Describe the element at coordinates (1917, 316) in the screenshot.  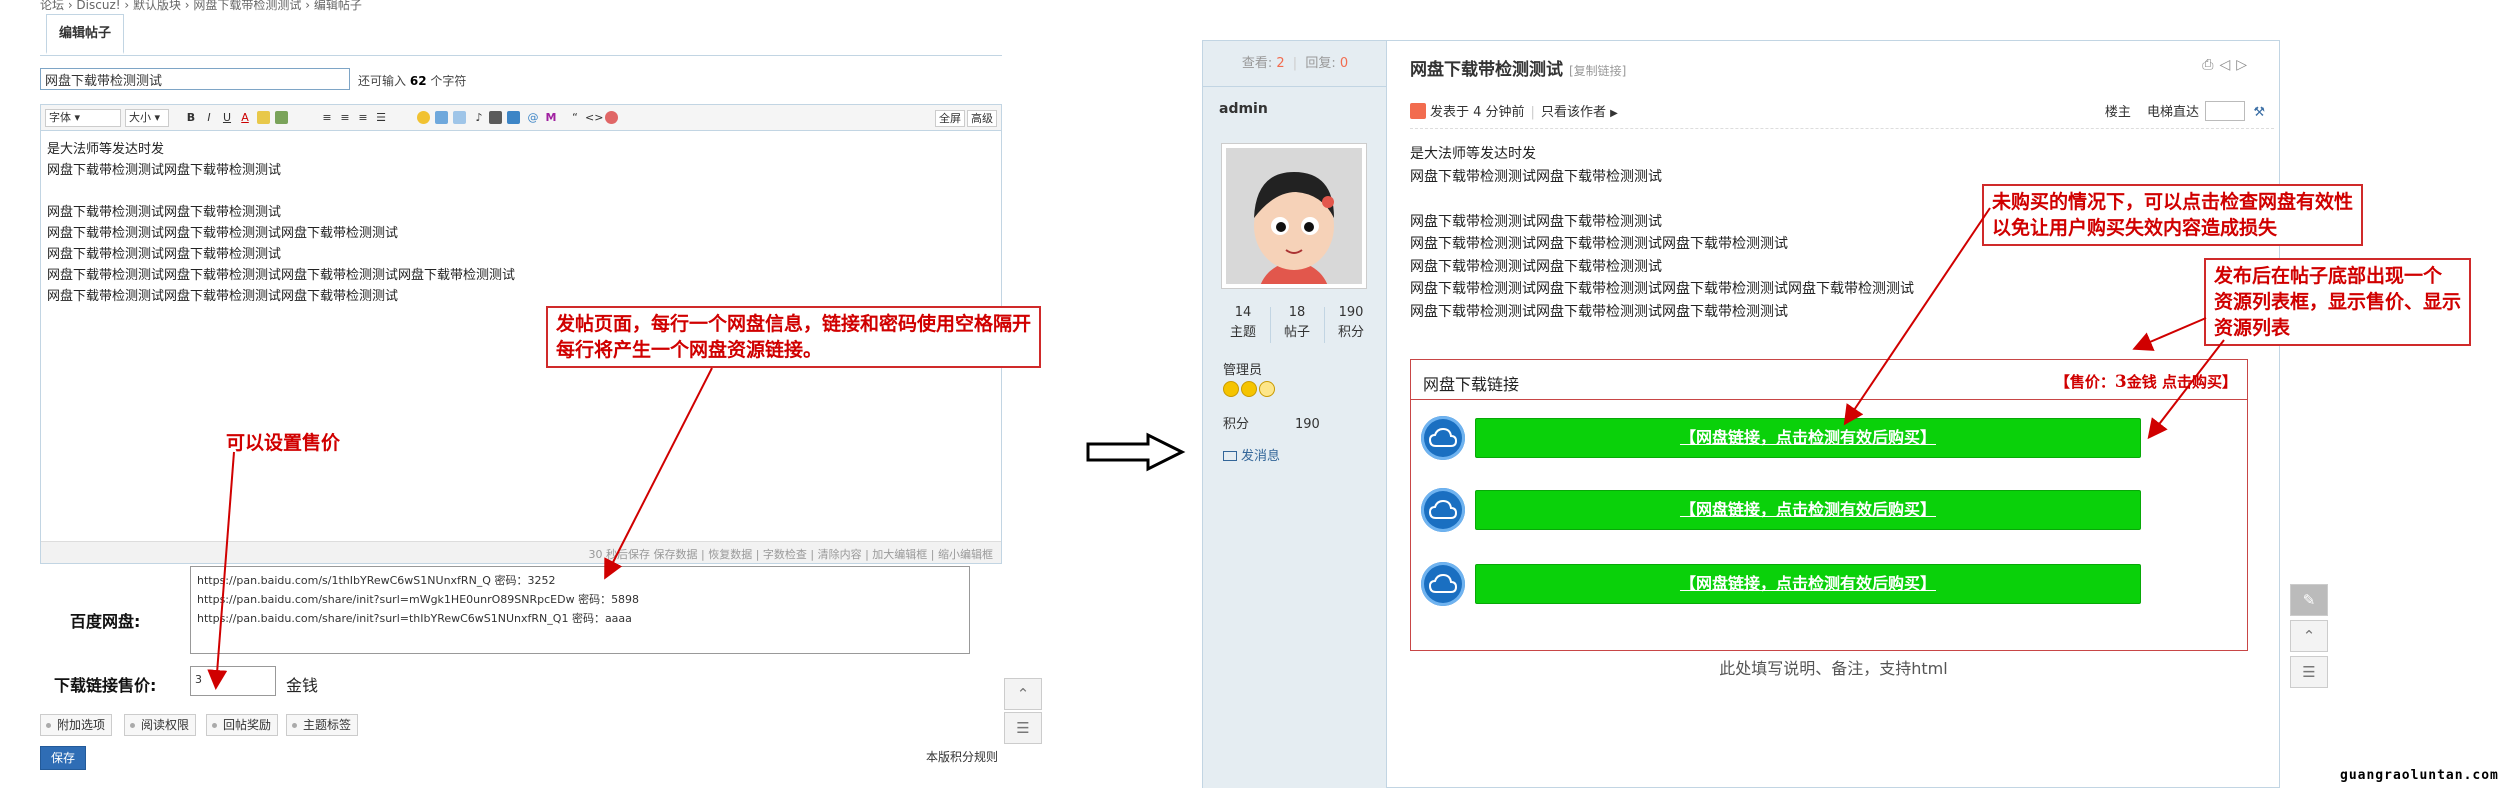
I see `arrow-to-check-button` at that location.